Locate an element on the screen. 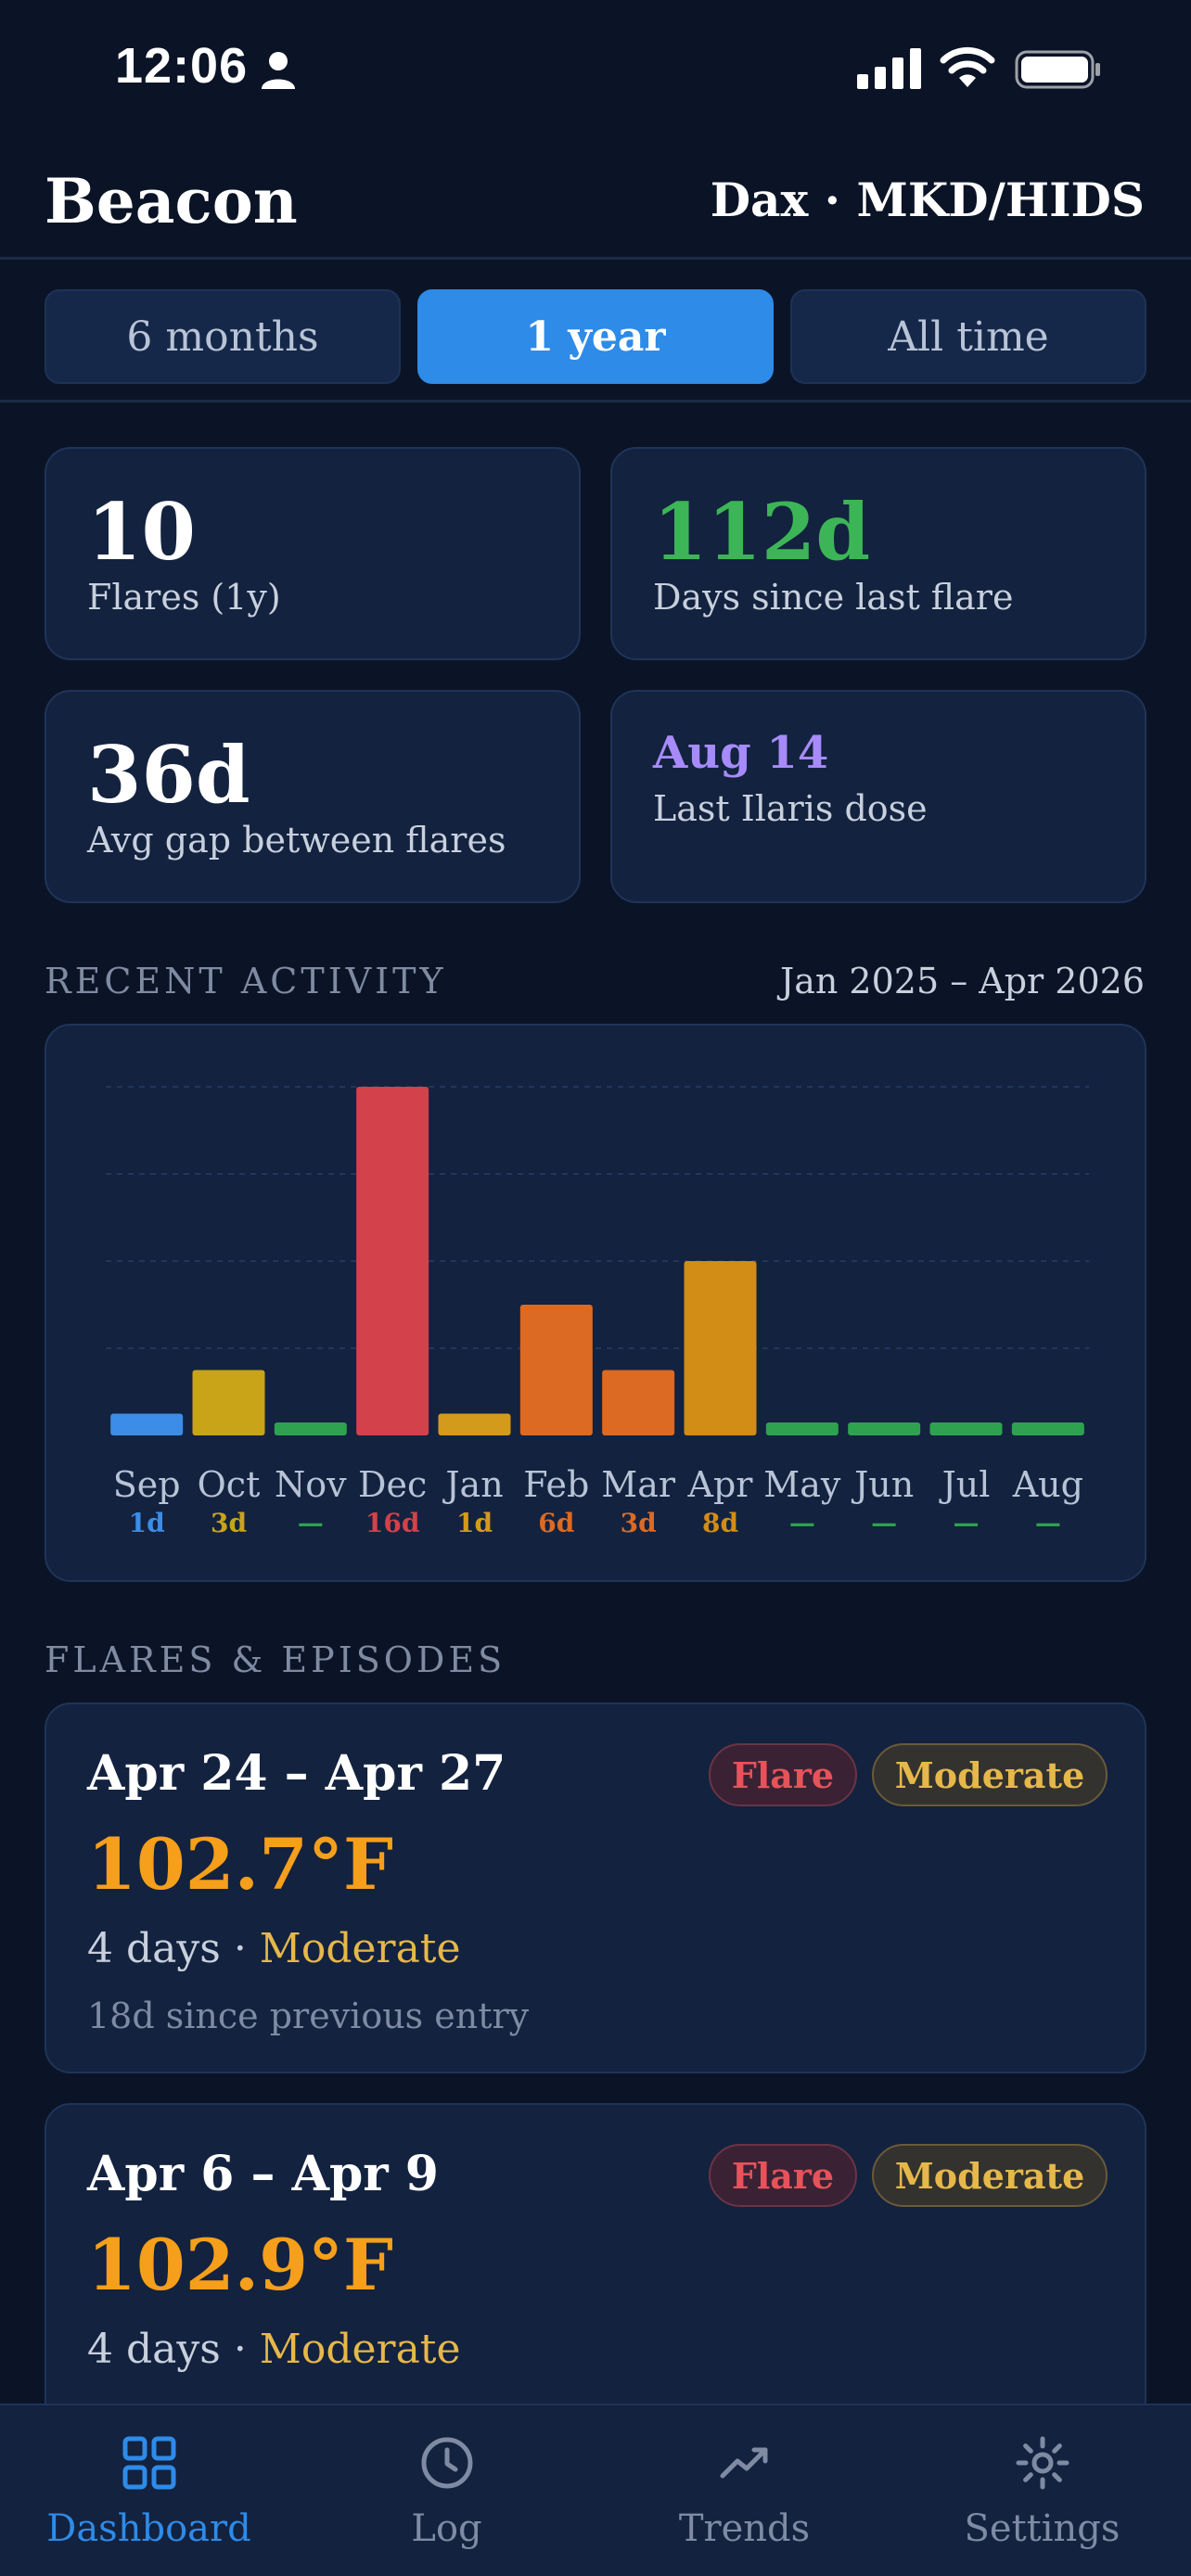 This screenshot has width=1191, height=2576. month-label: May is located at coordinates (802, 1485).